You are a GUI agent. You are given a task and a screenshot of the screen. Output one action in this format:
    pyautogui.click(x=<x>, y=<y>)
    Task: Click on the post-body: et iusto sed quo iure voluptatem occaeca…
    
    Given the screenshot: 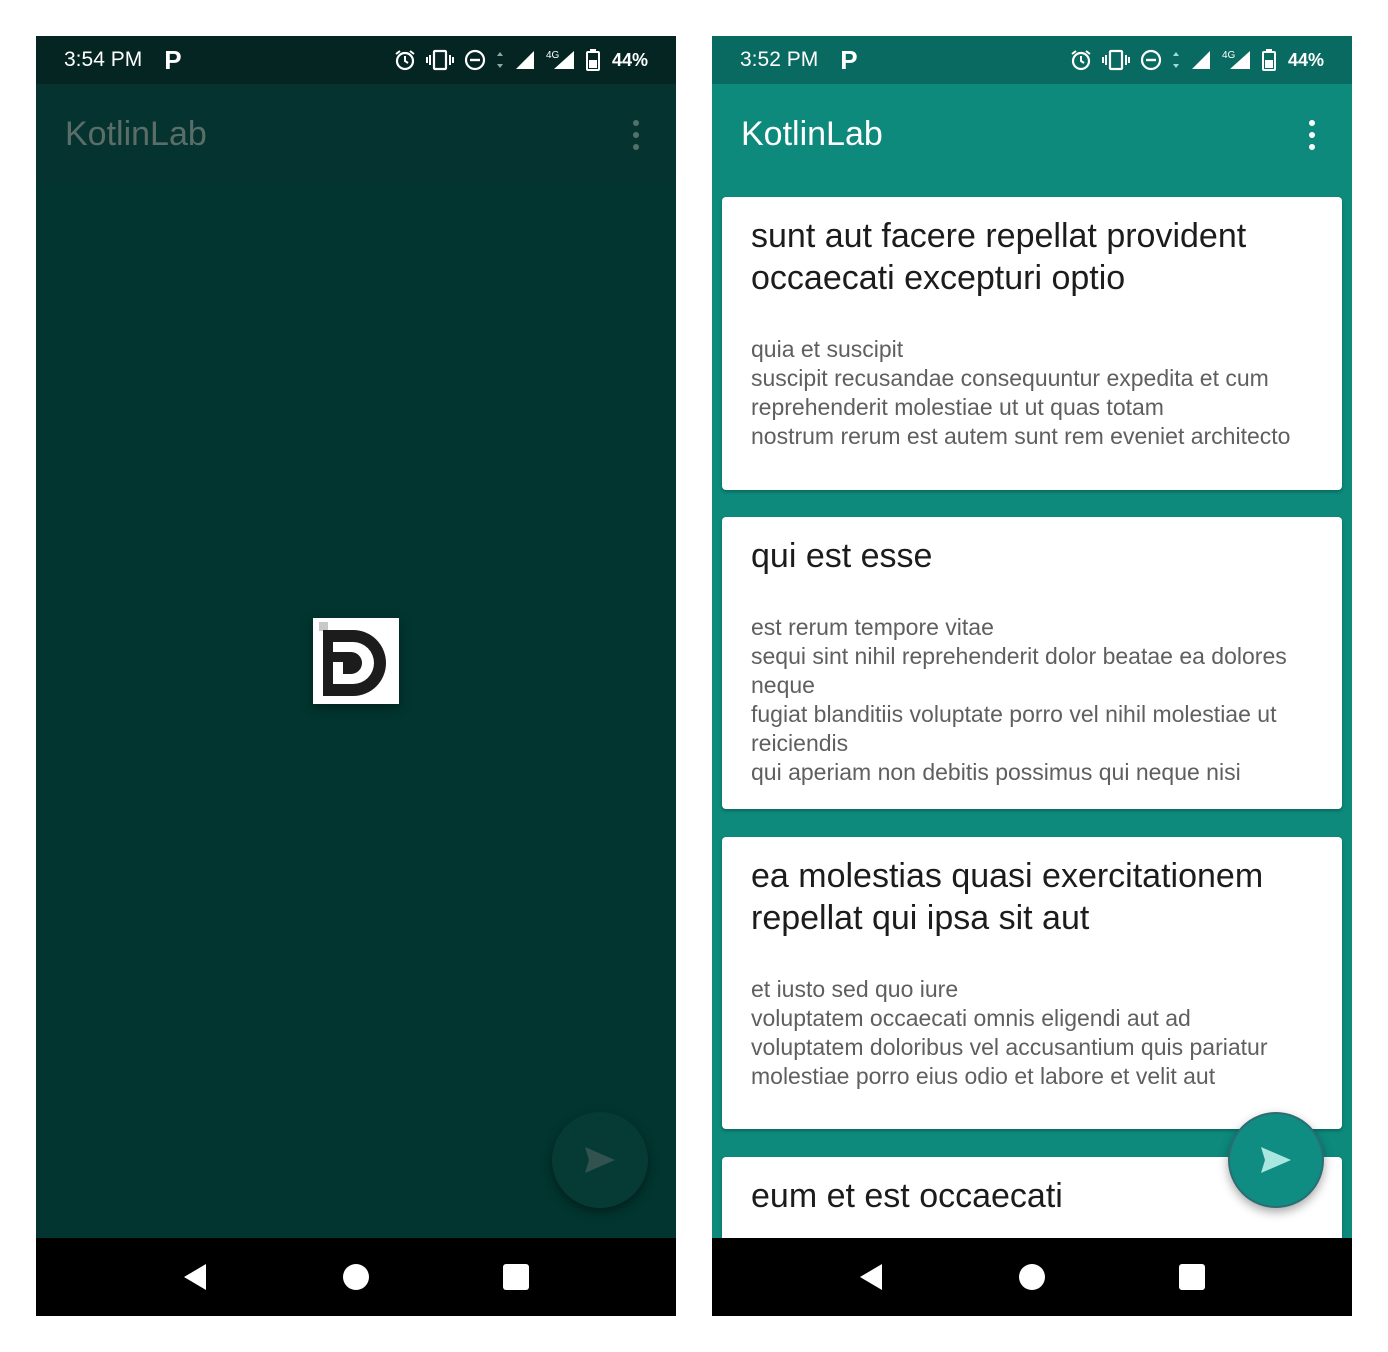 What is the action you would take?
    pyautogui.click(x=1009, y=1032)
    